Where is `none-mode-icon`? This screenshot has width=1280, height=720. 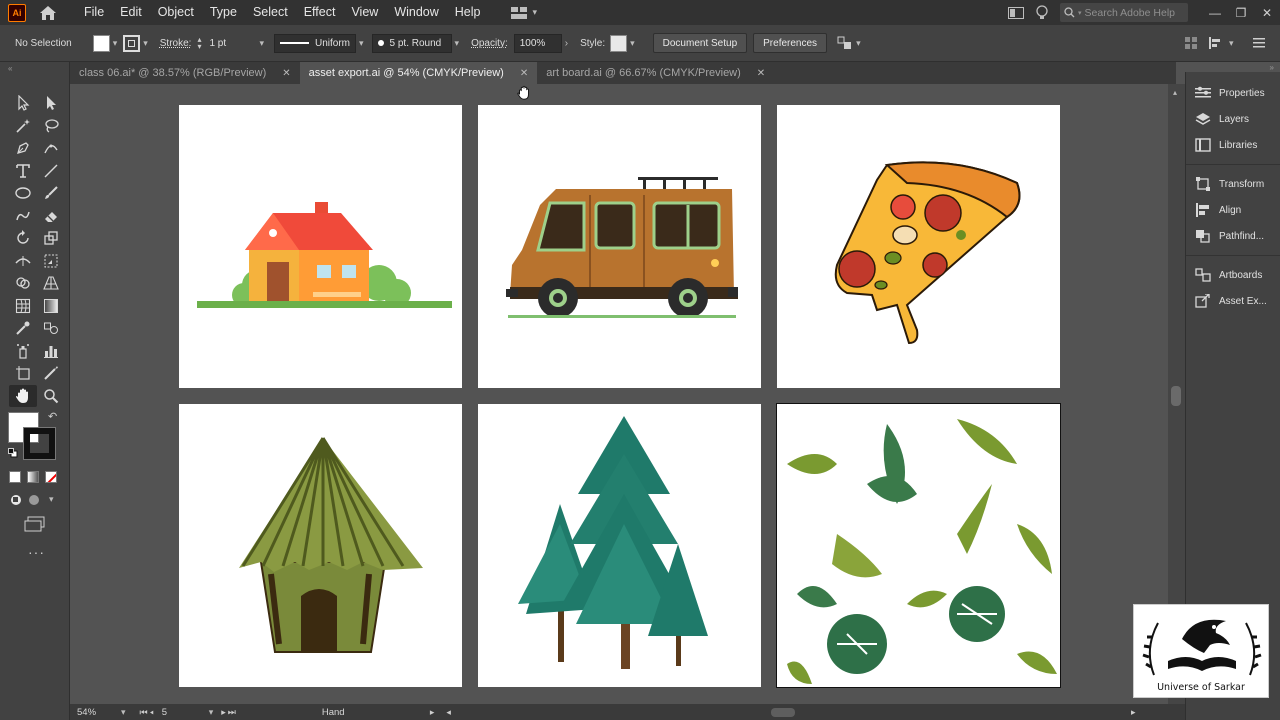
none-mode-icon is located at coordinates (51, 477).